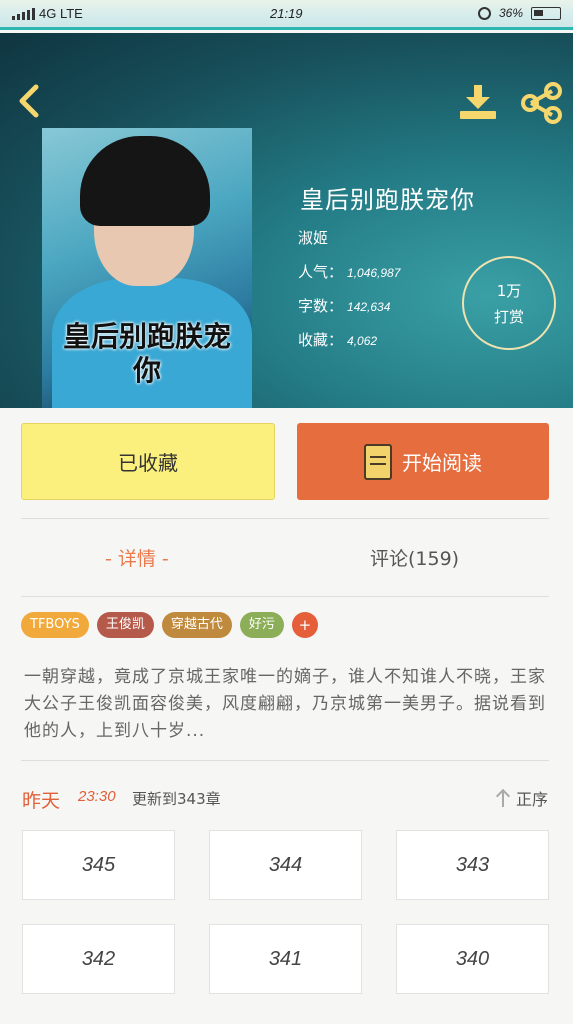 The width and height of the screenshot is (573, 1024). I want to click on chapter-button: 345, so click(98, 865).